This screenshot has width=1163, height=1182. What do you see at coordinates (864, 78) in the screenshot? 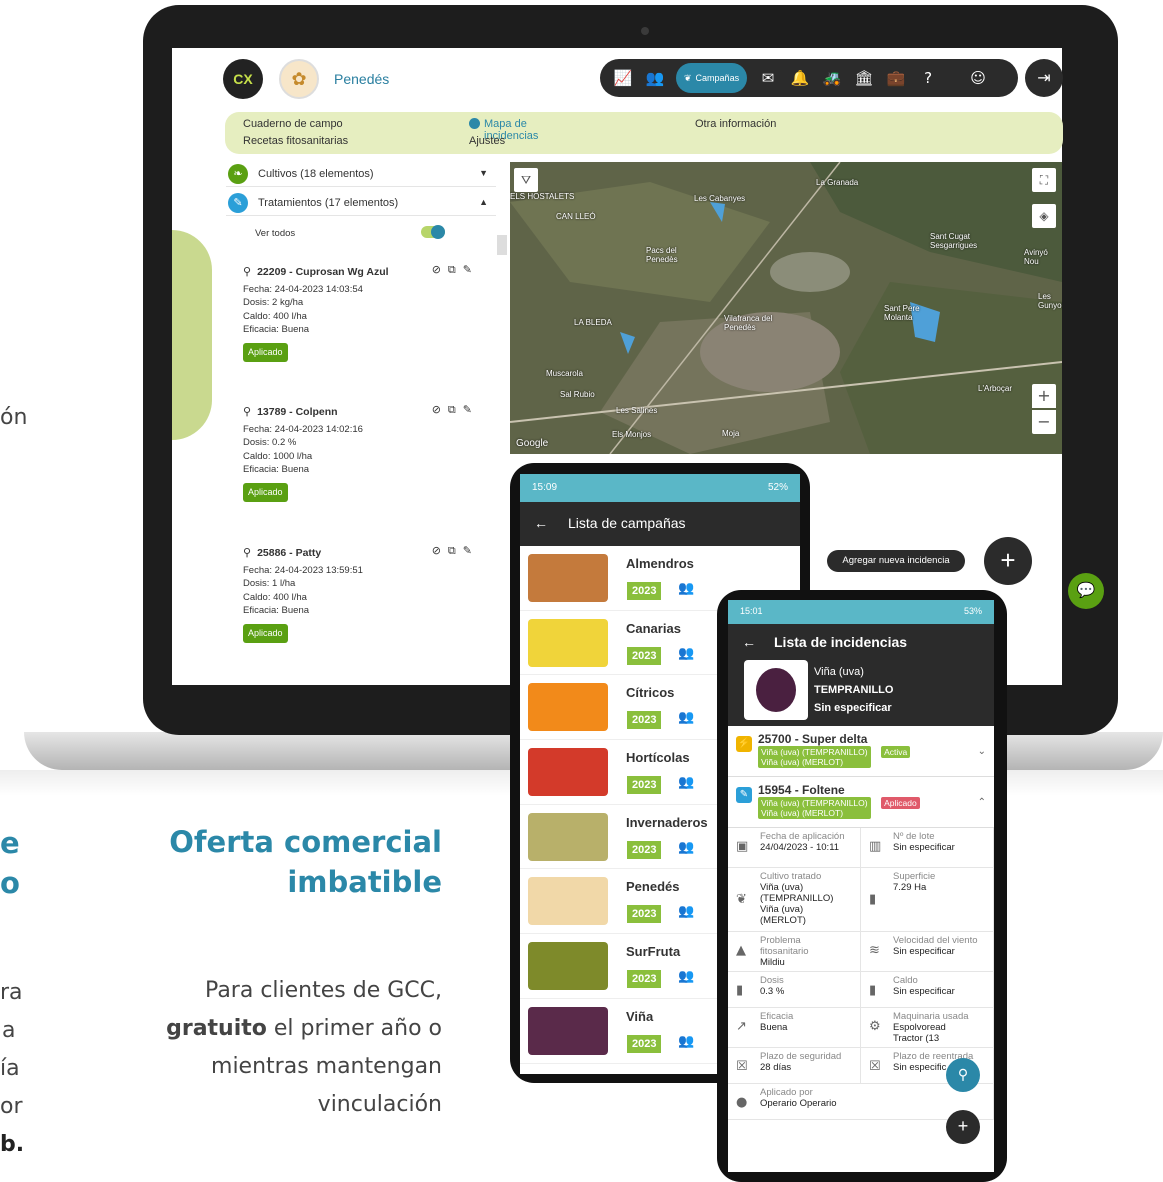
I see `building-icon: 🏛` at bounding box center [864, 78].